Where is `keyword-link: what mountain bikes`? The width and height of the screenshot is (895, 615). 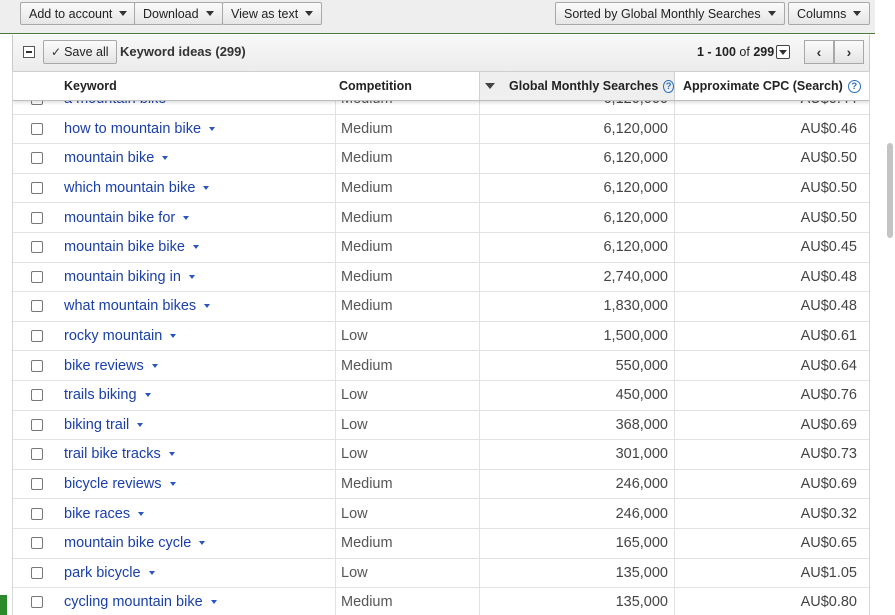
keyword-link: what mountain bikes is located at coordinates (199, 306).